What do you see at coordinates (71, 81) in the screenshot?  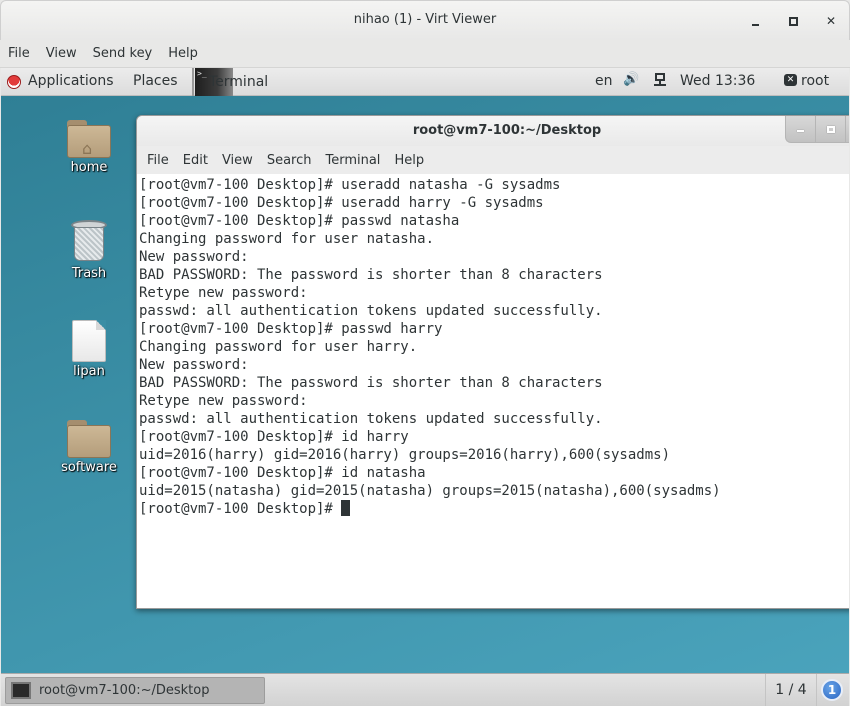 I see `applications-menu: Applications` at bounding box center [71, 81].